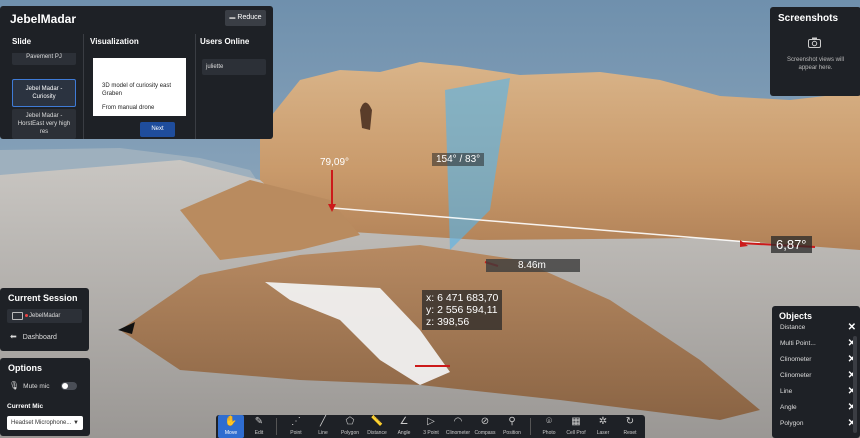 This screenshot has height=438, width=860. Describe the element at coordinates (225, 41) in the screenshot. I see `users-header: Users Online` at that location.